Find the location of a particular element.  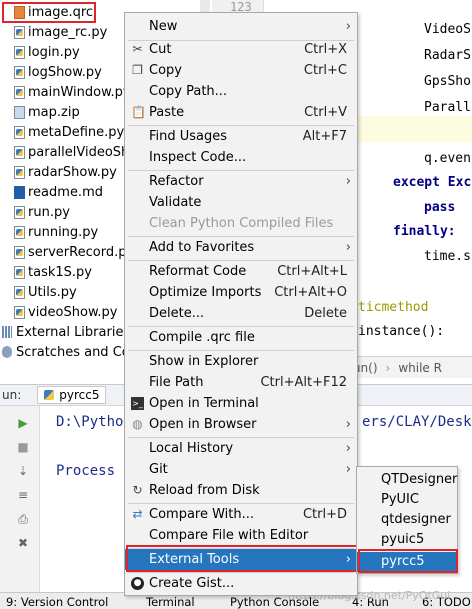

menu-item-copy: ❐ Copy Ctrl+C is located at coordinates (241, 70).